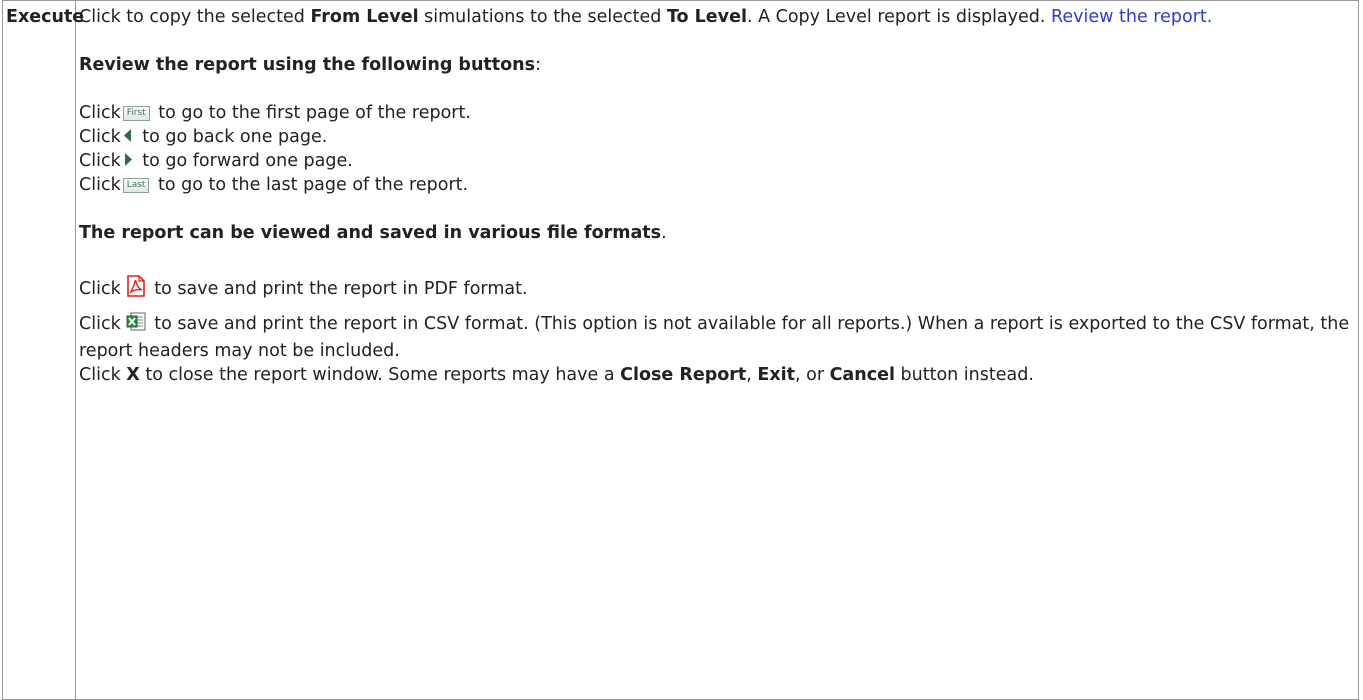 This screenshot has height=700, width=1363. Describe the element at coordinates (136, 113) in the screenshot. I see `first-button-icon: First` at that location.